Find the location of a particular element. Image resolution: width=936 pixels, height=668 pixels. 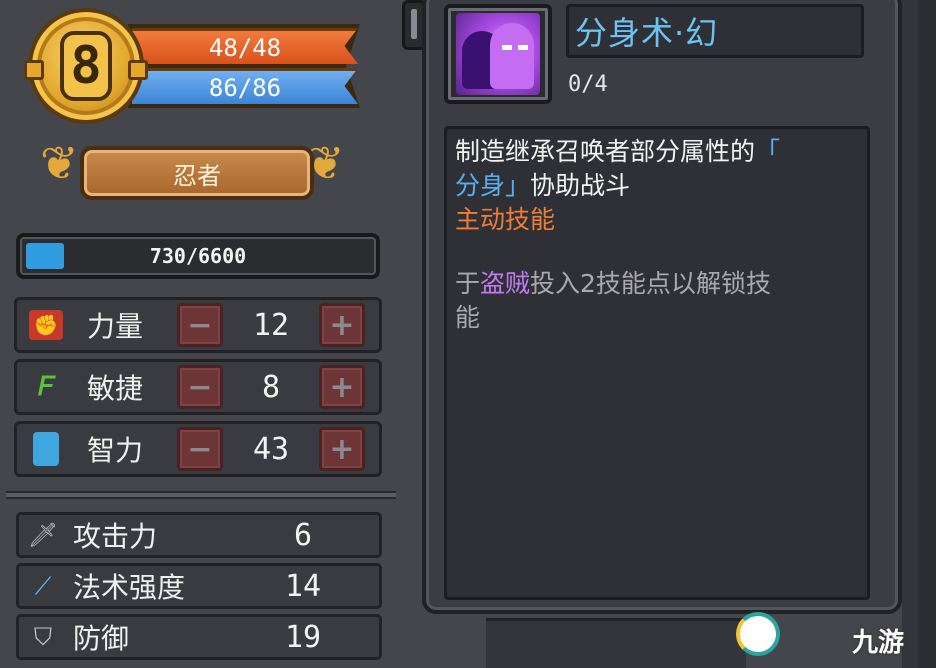

desc-clone-keyword: 分身 is located at coordinates (480, 185).